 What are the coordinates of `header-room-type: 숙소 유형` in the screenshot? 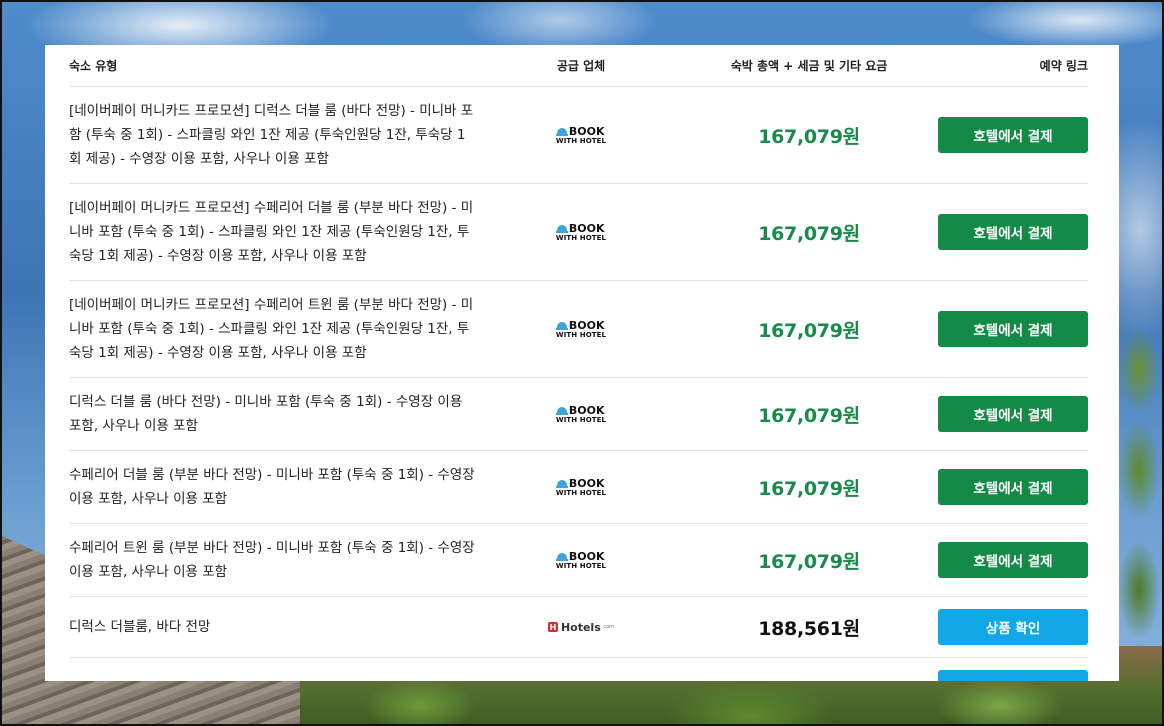 It's located at (93, 66).